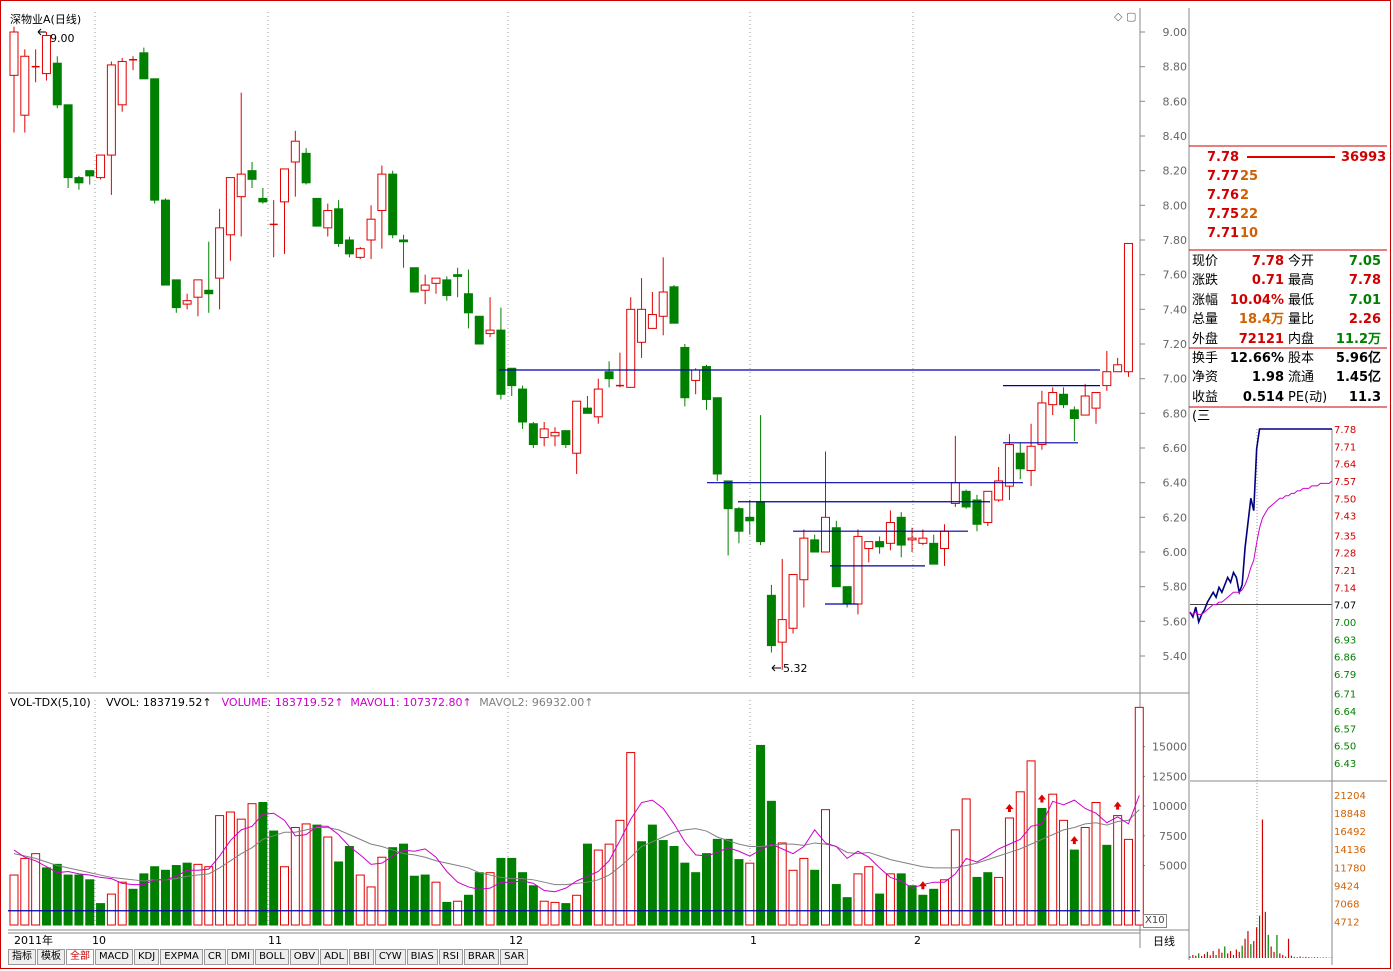 The height and width of the screenshot is (971, 1393). I want to click on intraday-tick-label: 7.50, so click(1345, 499).